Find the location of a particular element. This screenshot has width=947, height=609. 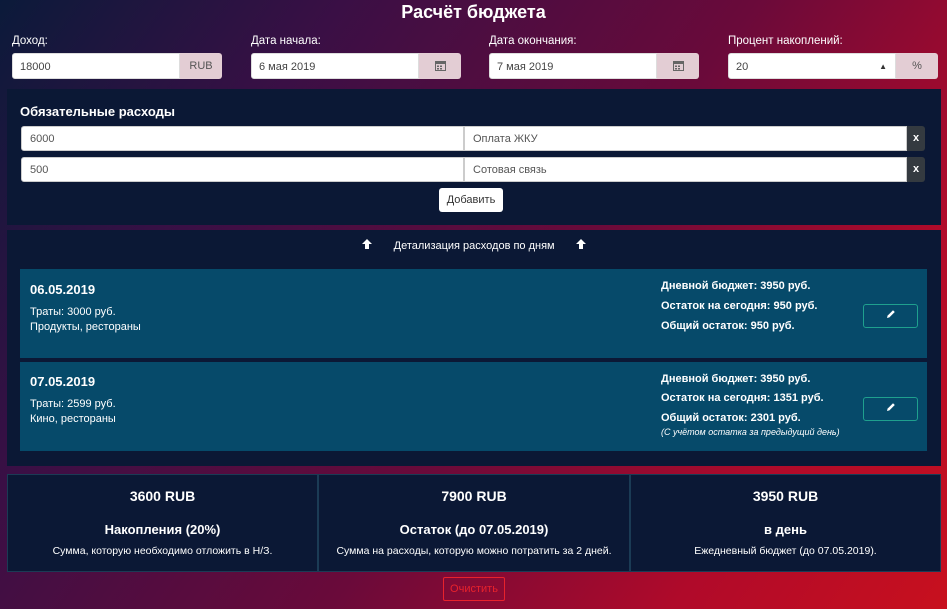

percent-addon: % is located at coordinates (917, 66).